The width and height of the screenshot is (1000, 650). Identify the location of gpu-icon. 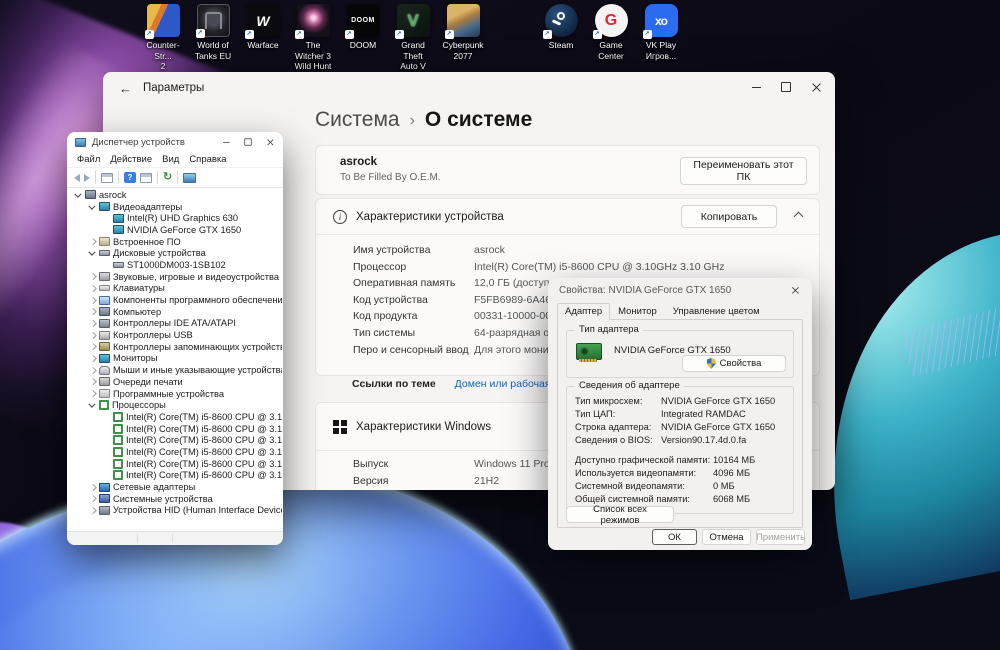
(118, 230).